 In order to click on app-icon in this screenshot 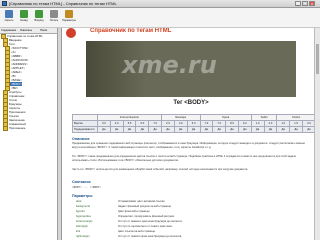, I will do `click(4, 3)`.